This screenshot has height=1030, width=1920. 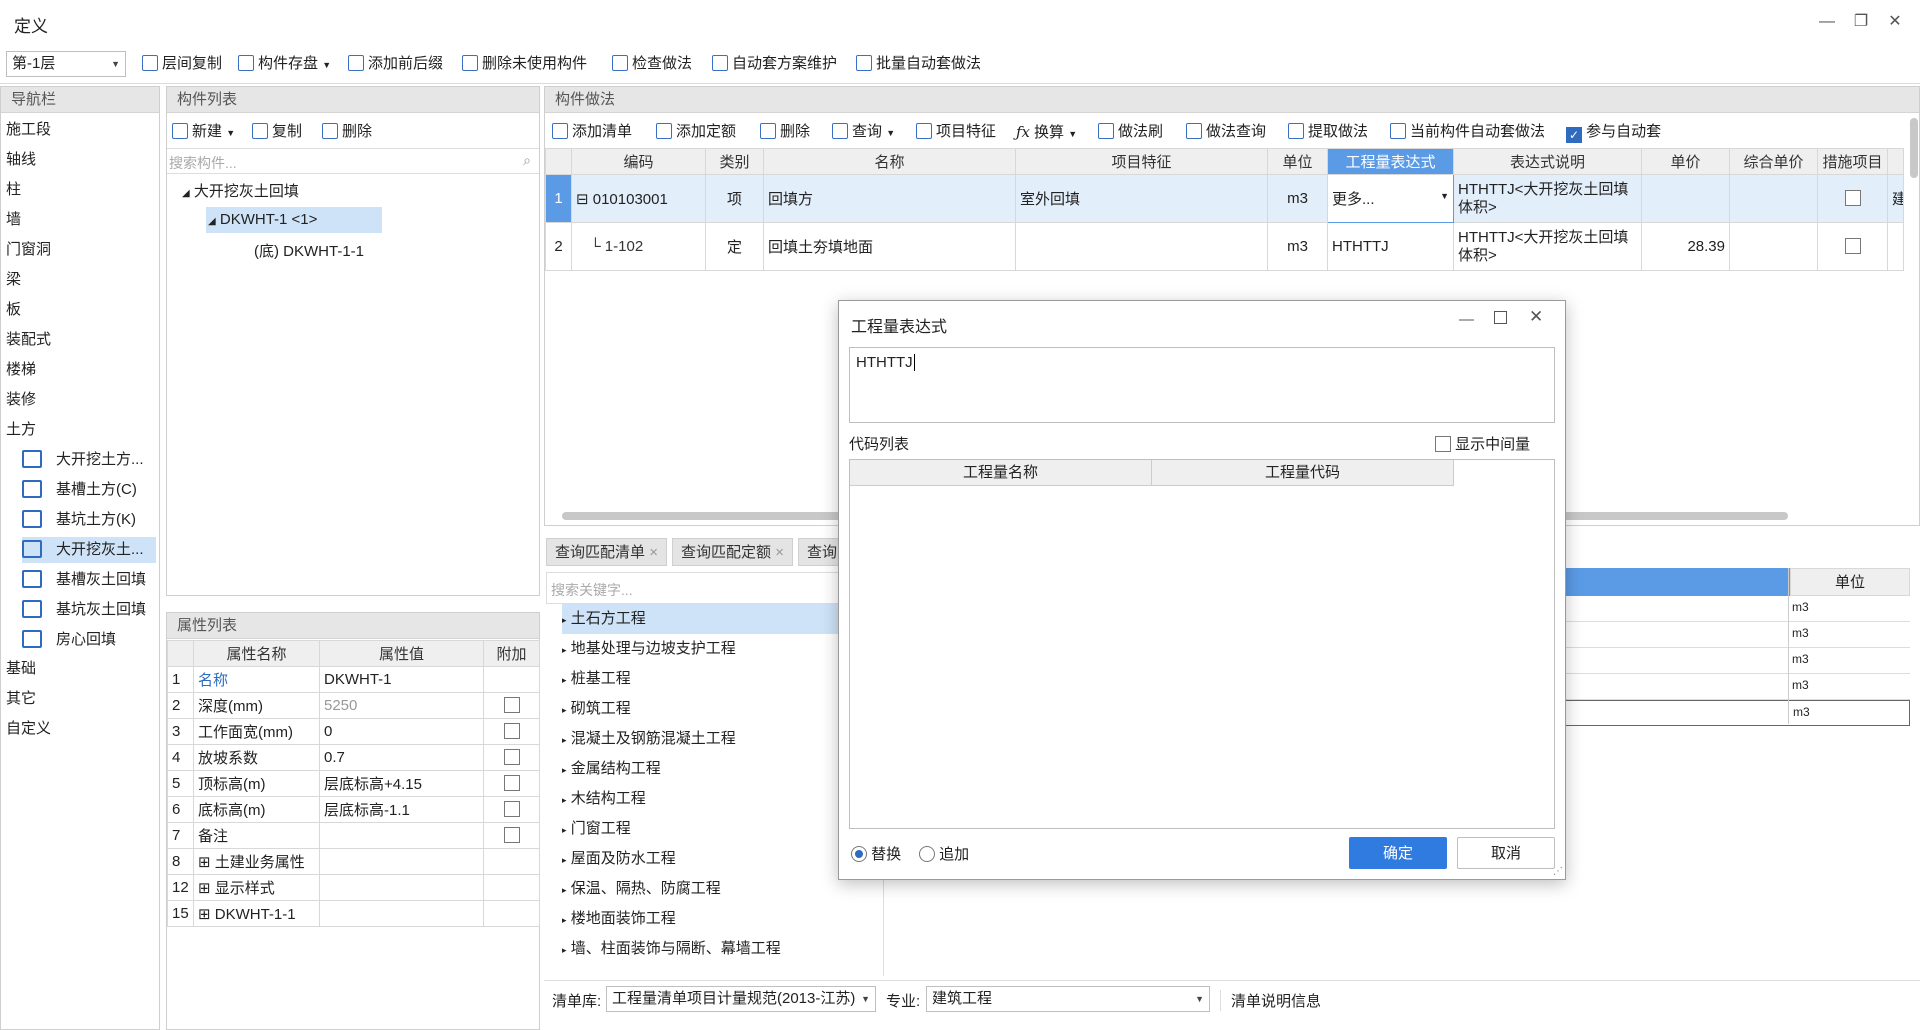 I want to click on extract-method-button: 提取做法, so click(x=1328, y=132).